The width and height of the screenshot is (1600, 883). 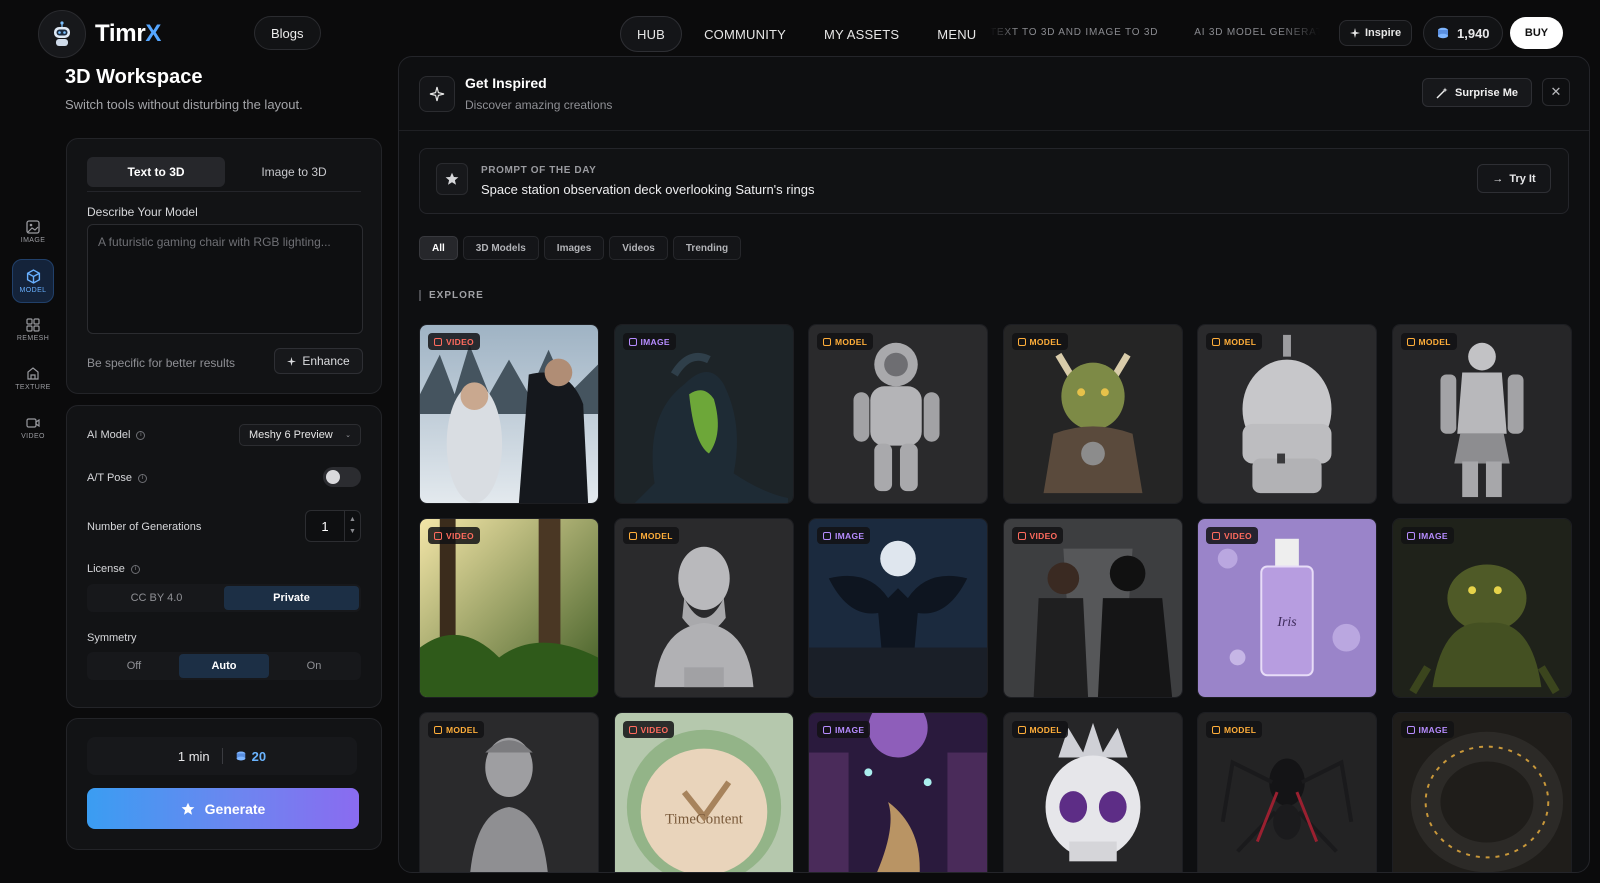 I want to click on mode-tabs: Text to 3D Image to 3D, so click(x=225, y=172).